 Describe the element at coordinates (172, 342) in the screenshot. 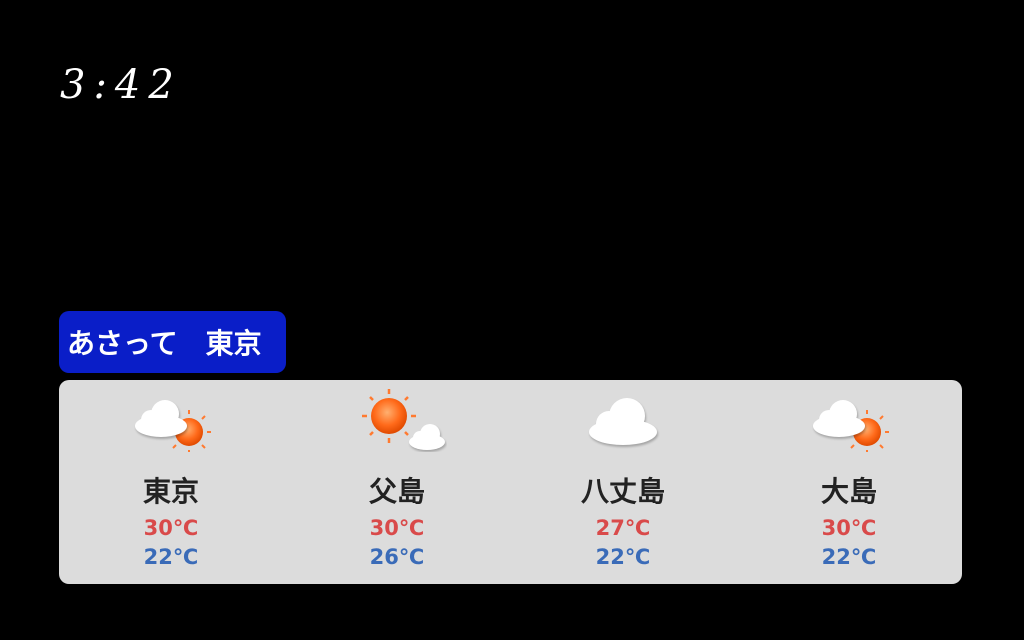

I see `forecast-header: あさって 東京` at that location.